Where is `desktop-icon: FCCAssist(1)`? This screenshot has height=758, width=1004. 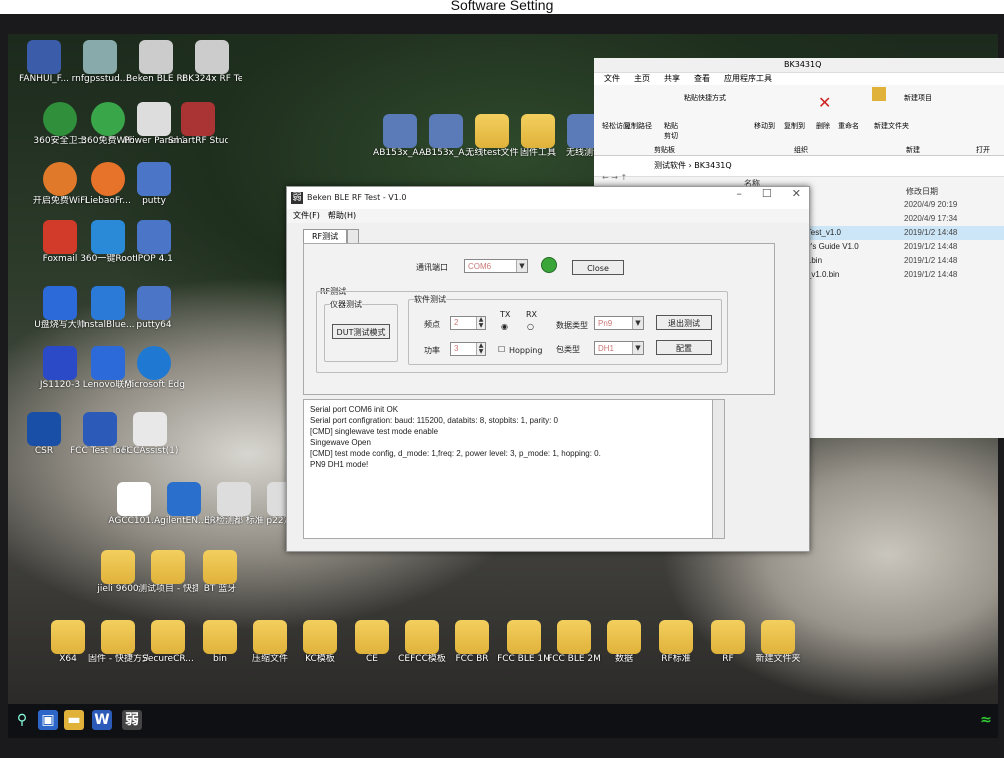 desktop-icon: FCCAssist(1) is located at coordinates (150, 434).